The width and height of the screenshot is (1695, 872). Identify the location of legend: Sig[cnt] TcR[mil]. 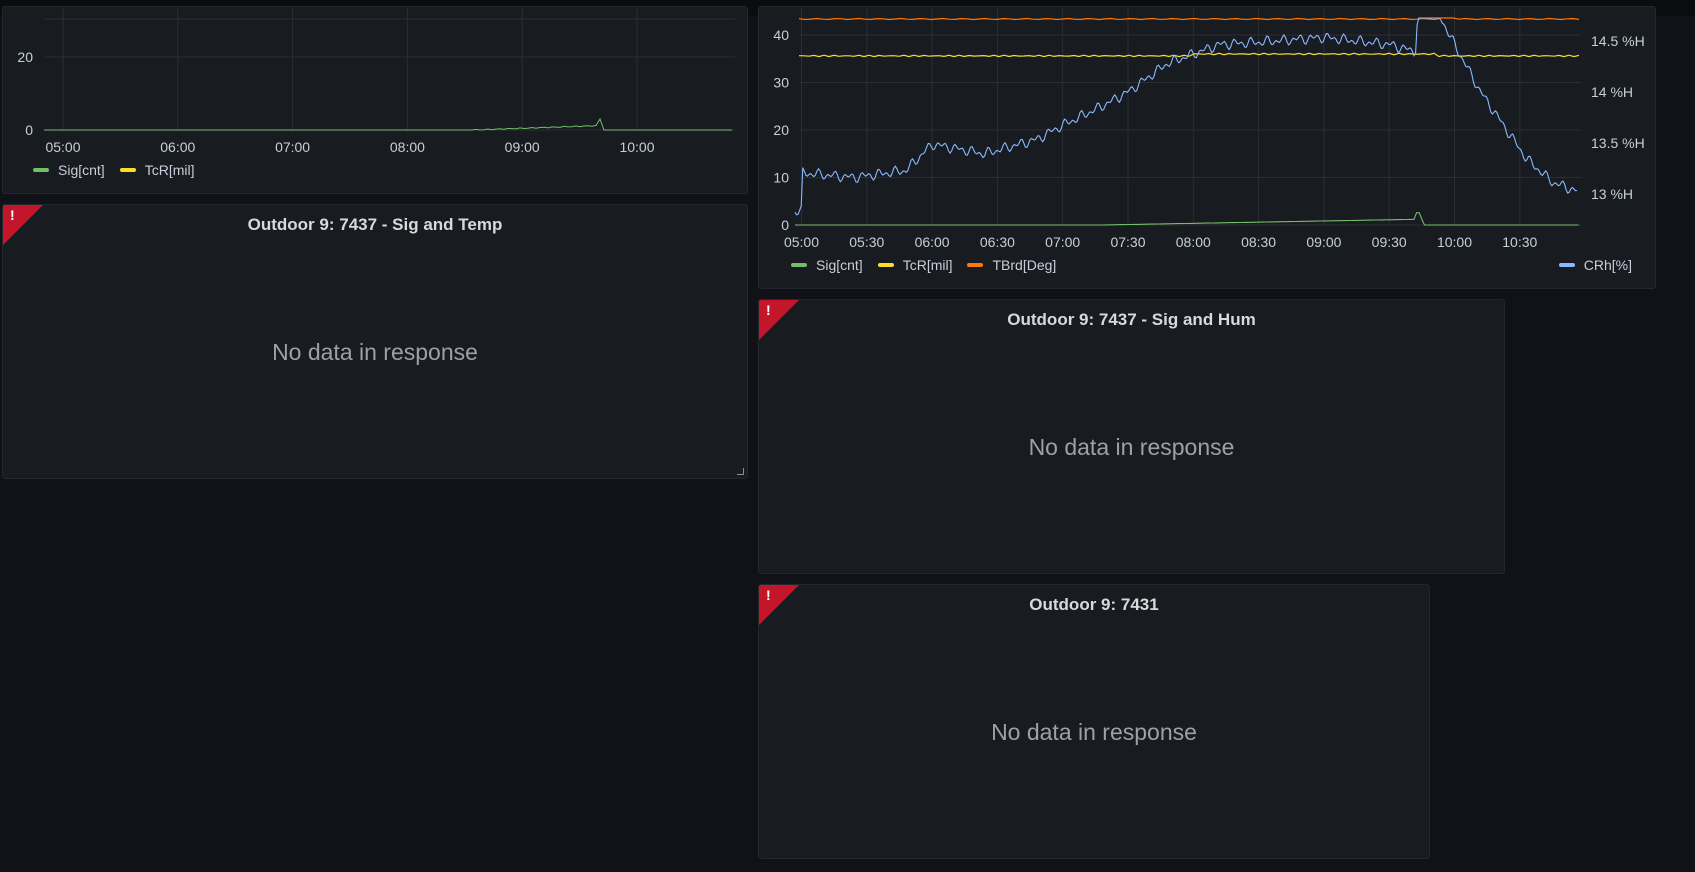
(121, 170).